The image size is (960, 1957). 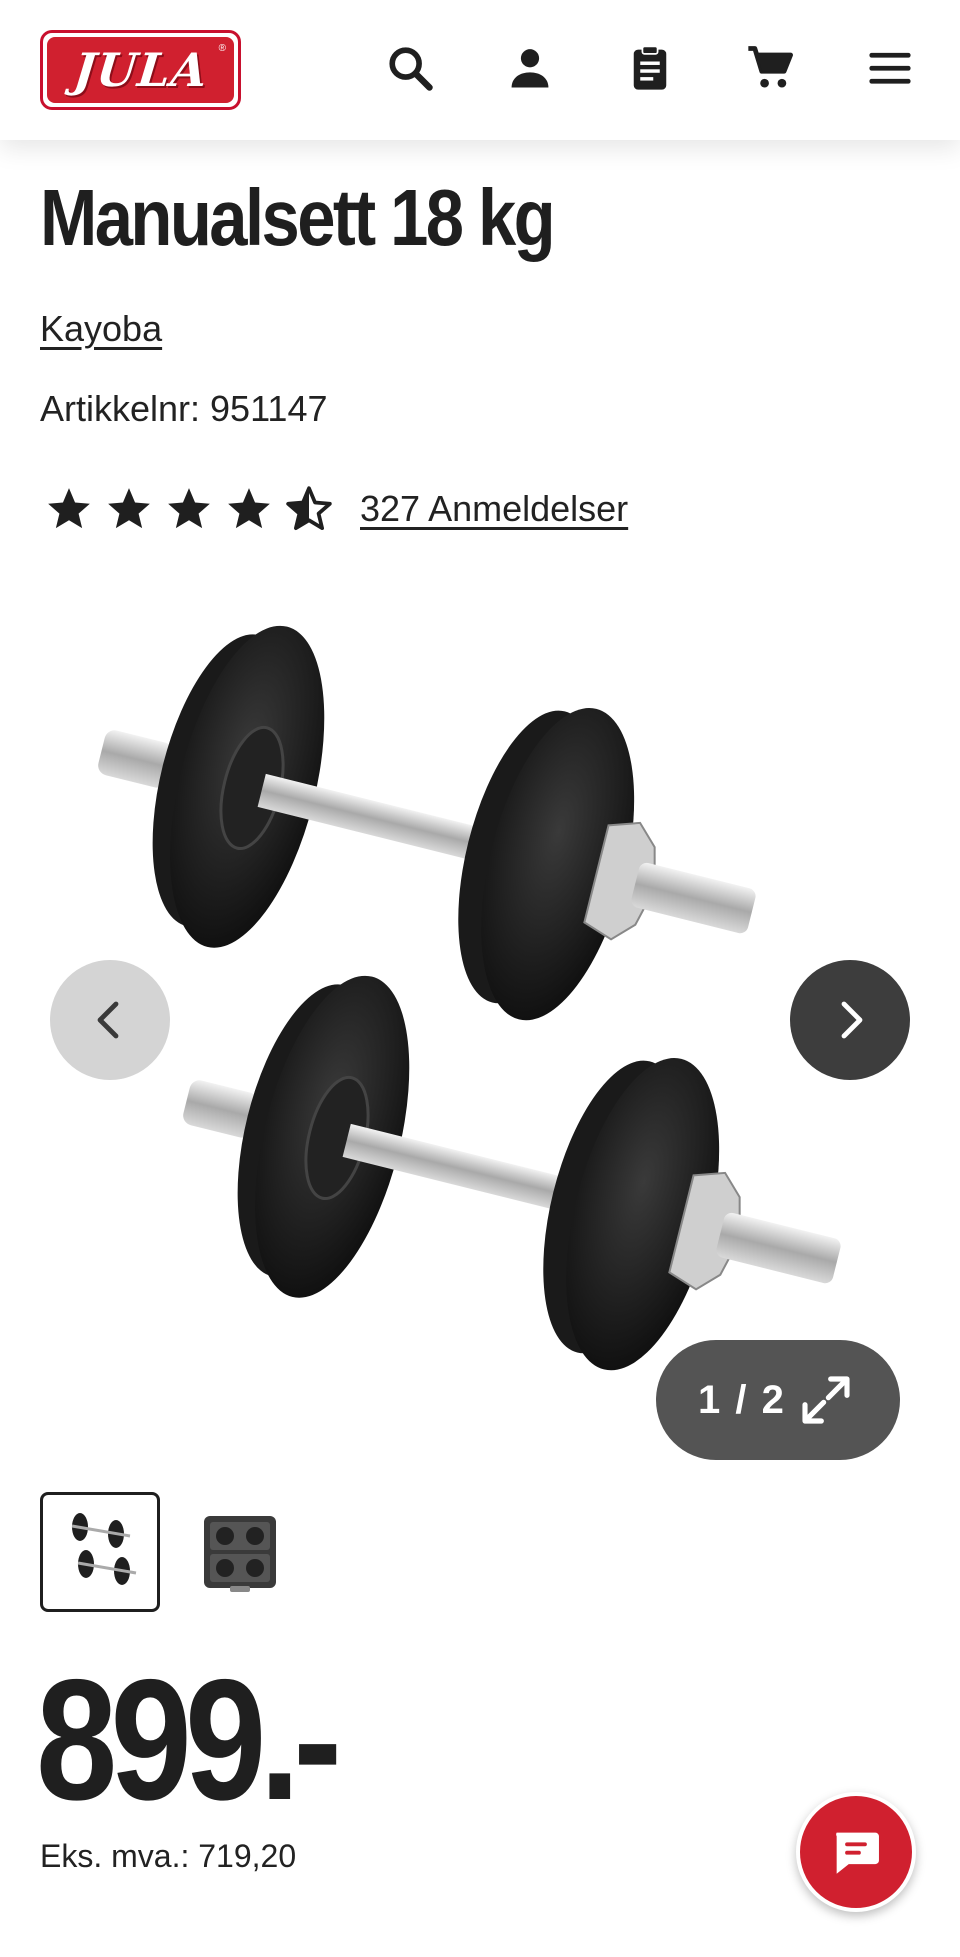 What do you see at coordinates (650, 68) in the screenshot?
I see `clipboard-icon` at bounding box center [650, 68].